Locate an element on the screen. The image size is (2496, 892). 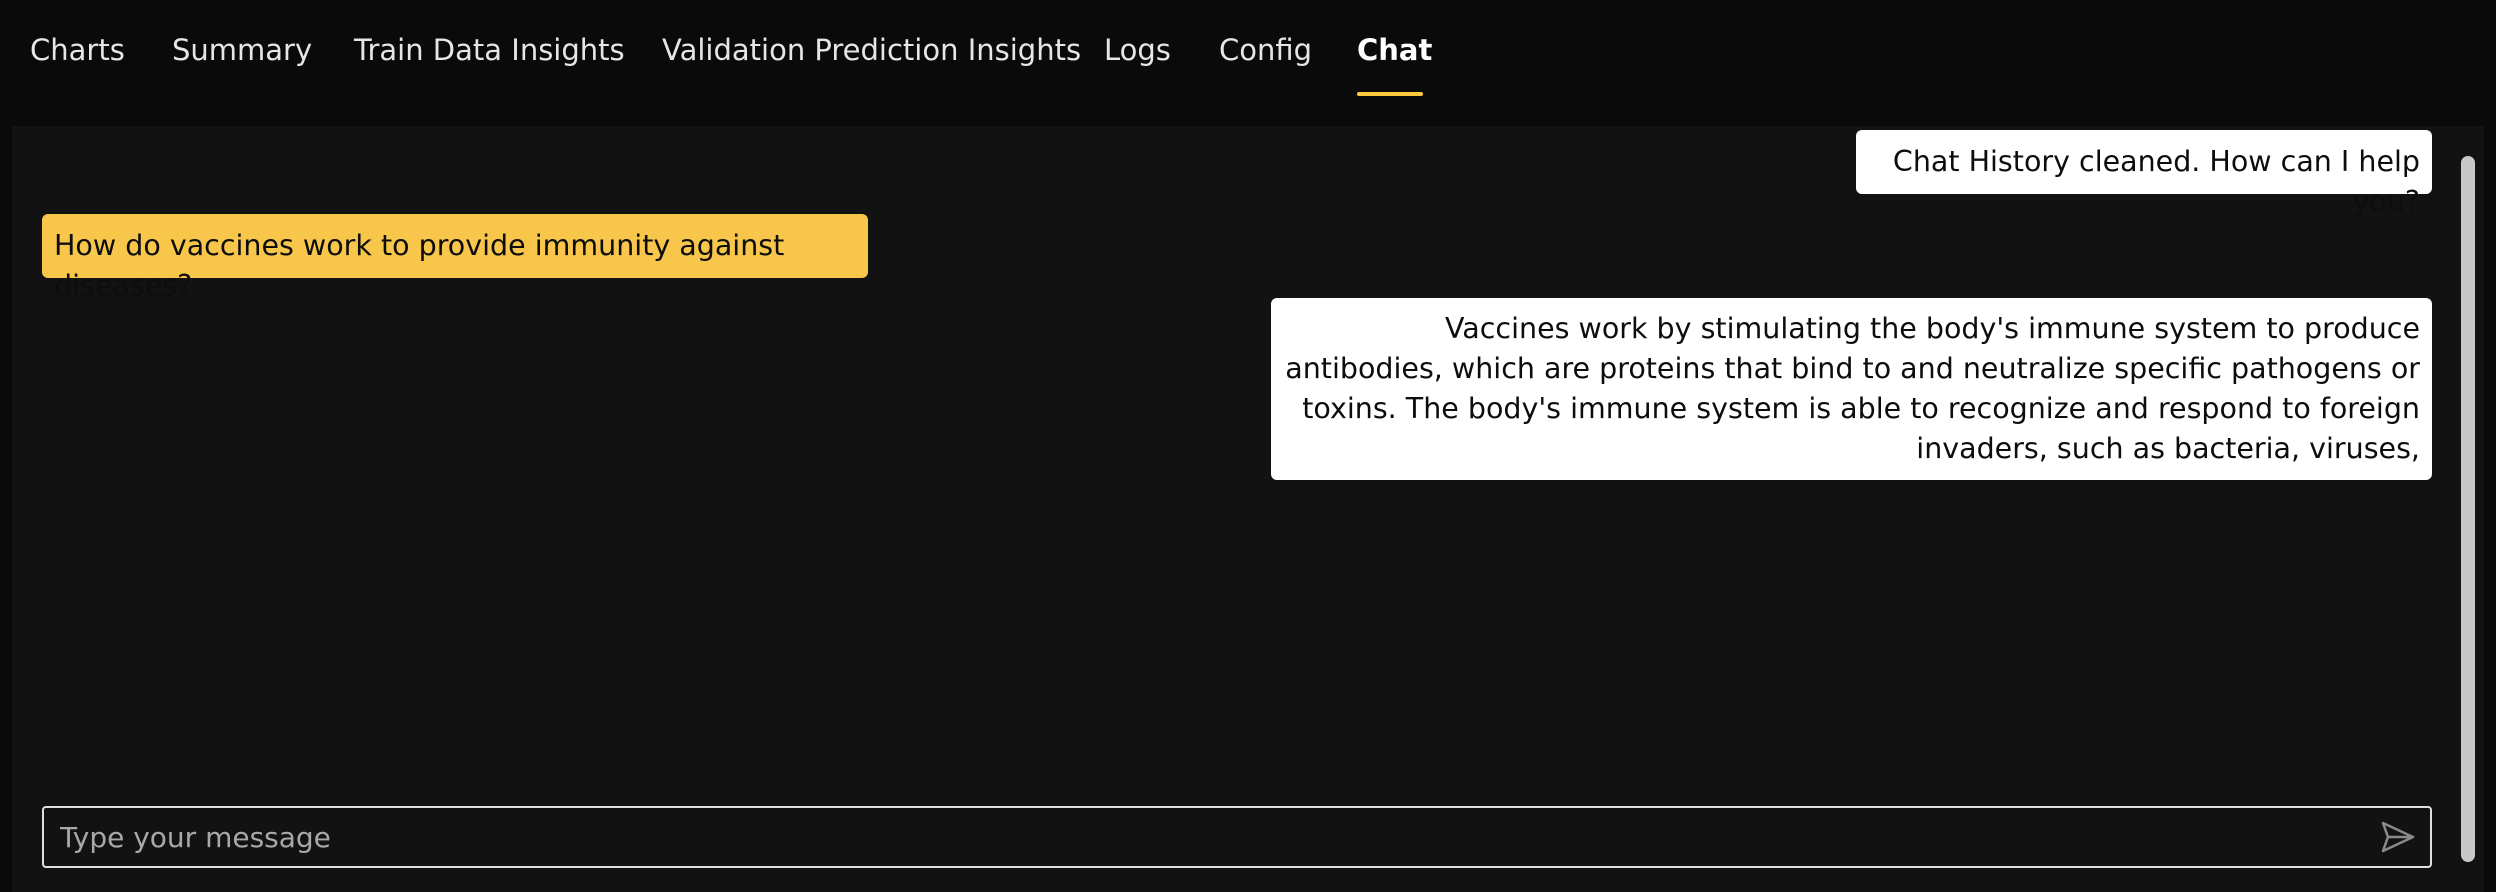
tab-logs: Logs is located at coordinates (1137, 50).